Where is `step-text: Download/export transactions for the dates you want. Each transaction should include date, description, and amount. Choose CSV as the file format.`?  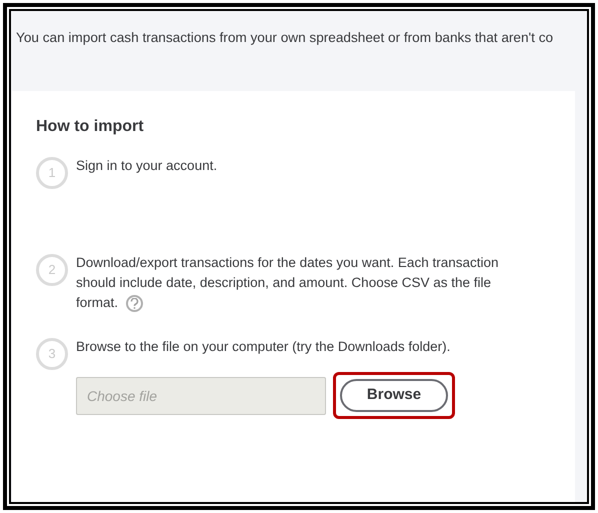 step-text: Download/export transactions for the dates you want. Each transaction should include date, description, and amount. Choose CSV as the file format. is located at coordinates (288, 283).